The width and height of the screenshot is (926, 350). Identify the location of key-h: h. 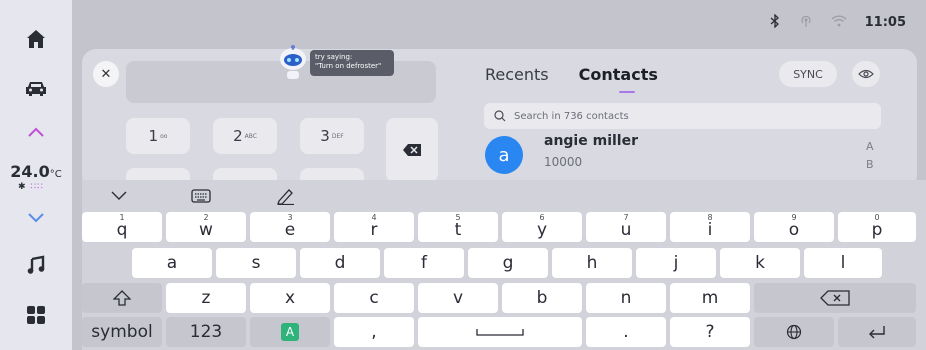
(592, 263).